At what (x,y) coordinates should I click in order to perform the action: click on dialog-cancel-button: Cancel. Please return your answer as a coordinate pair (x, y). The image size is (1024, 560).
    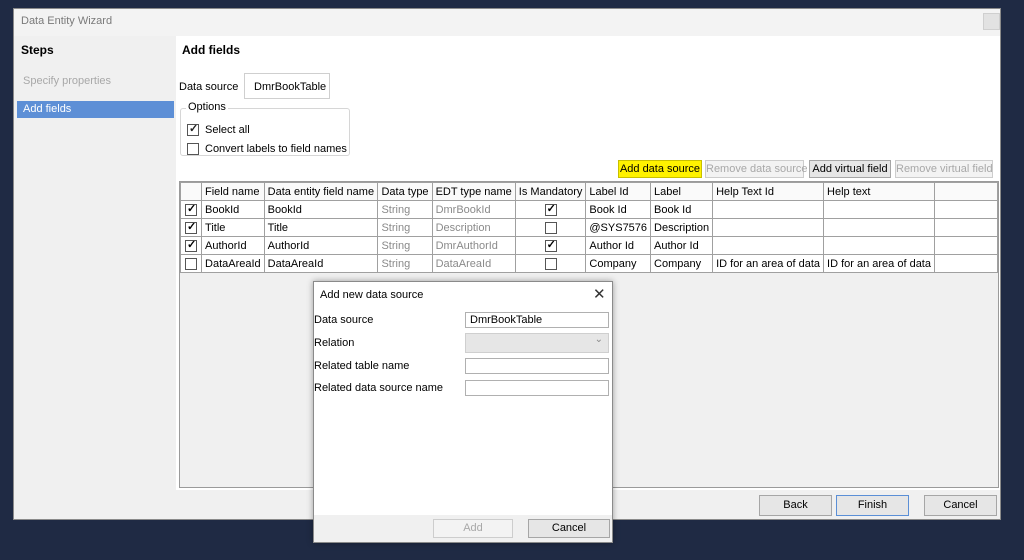
    Looking at the image, I should click on (569, 528).